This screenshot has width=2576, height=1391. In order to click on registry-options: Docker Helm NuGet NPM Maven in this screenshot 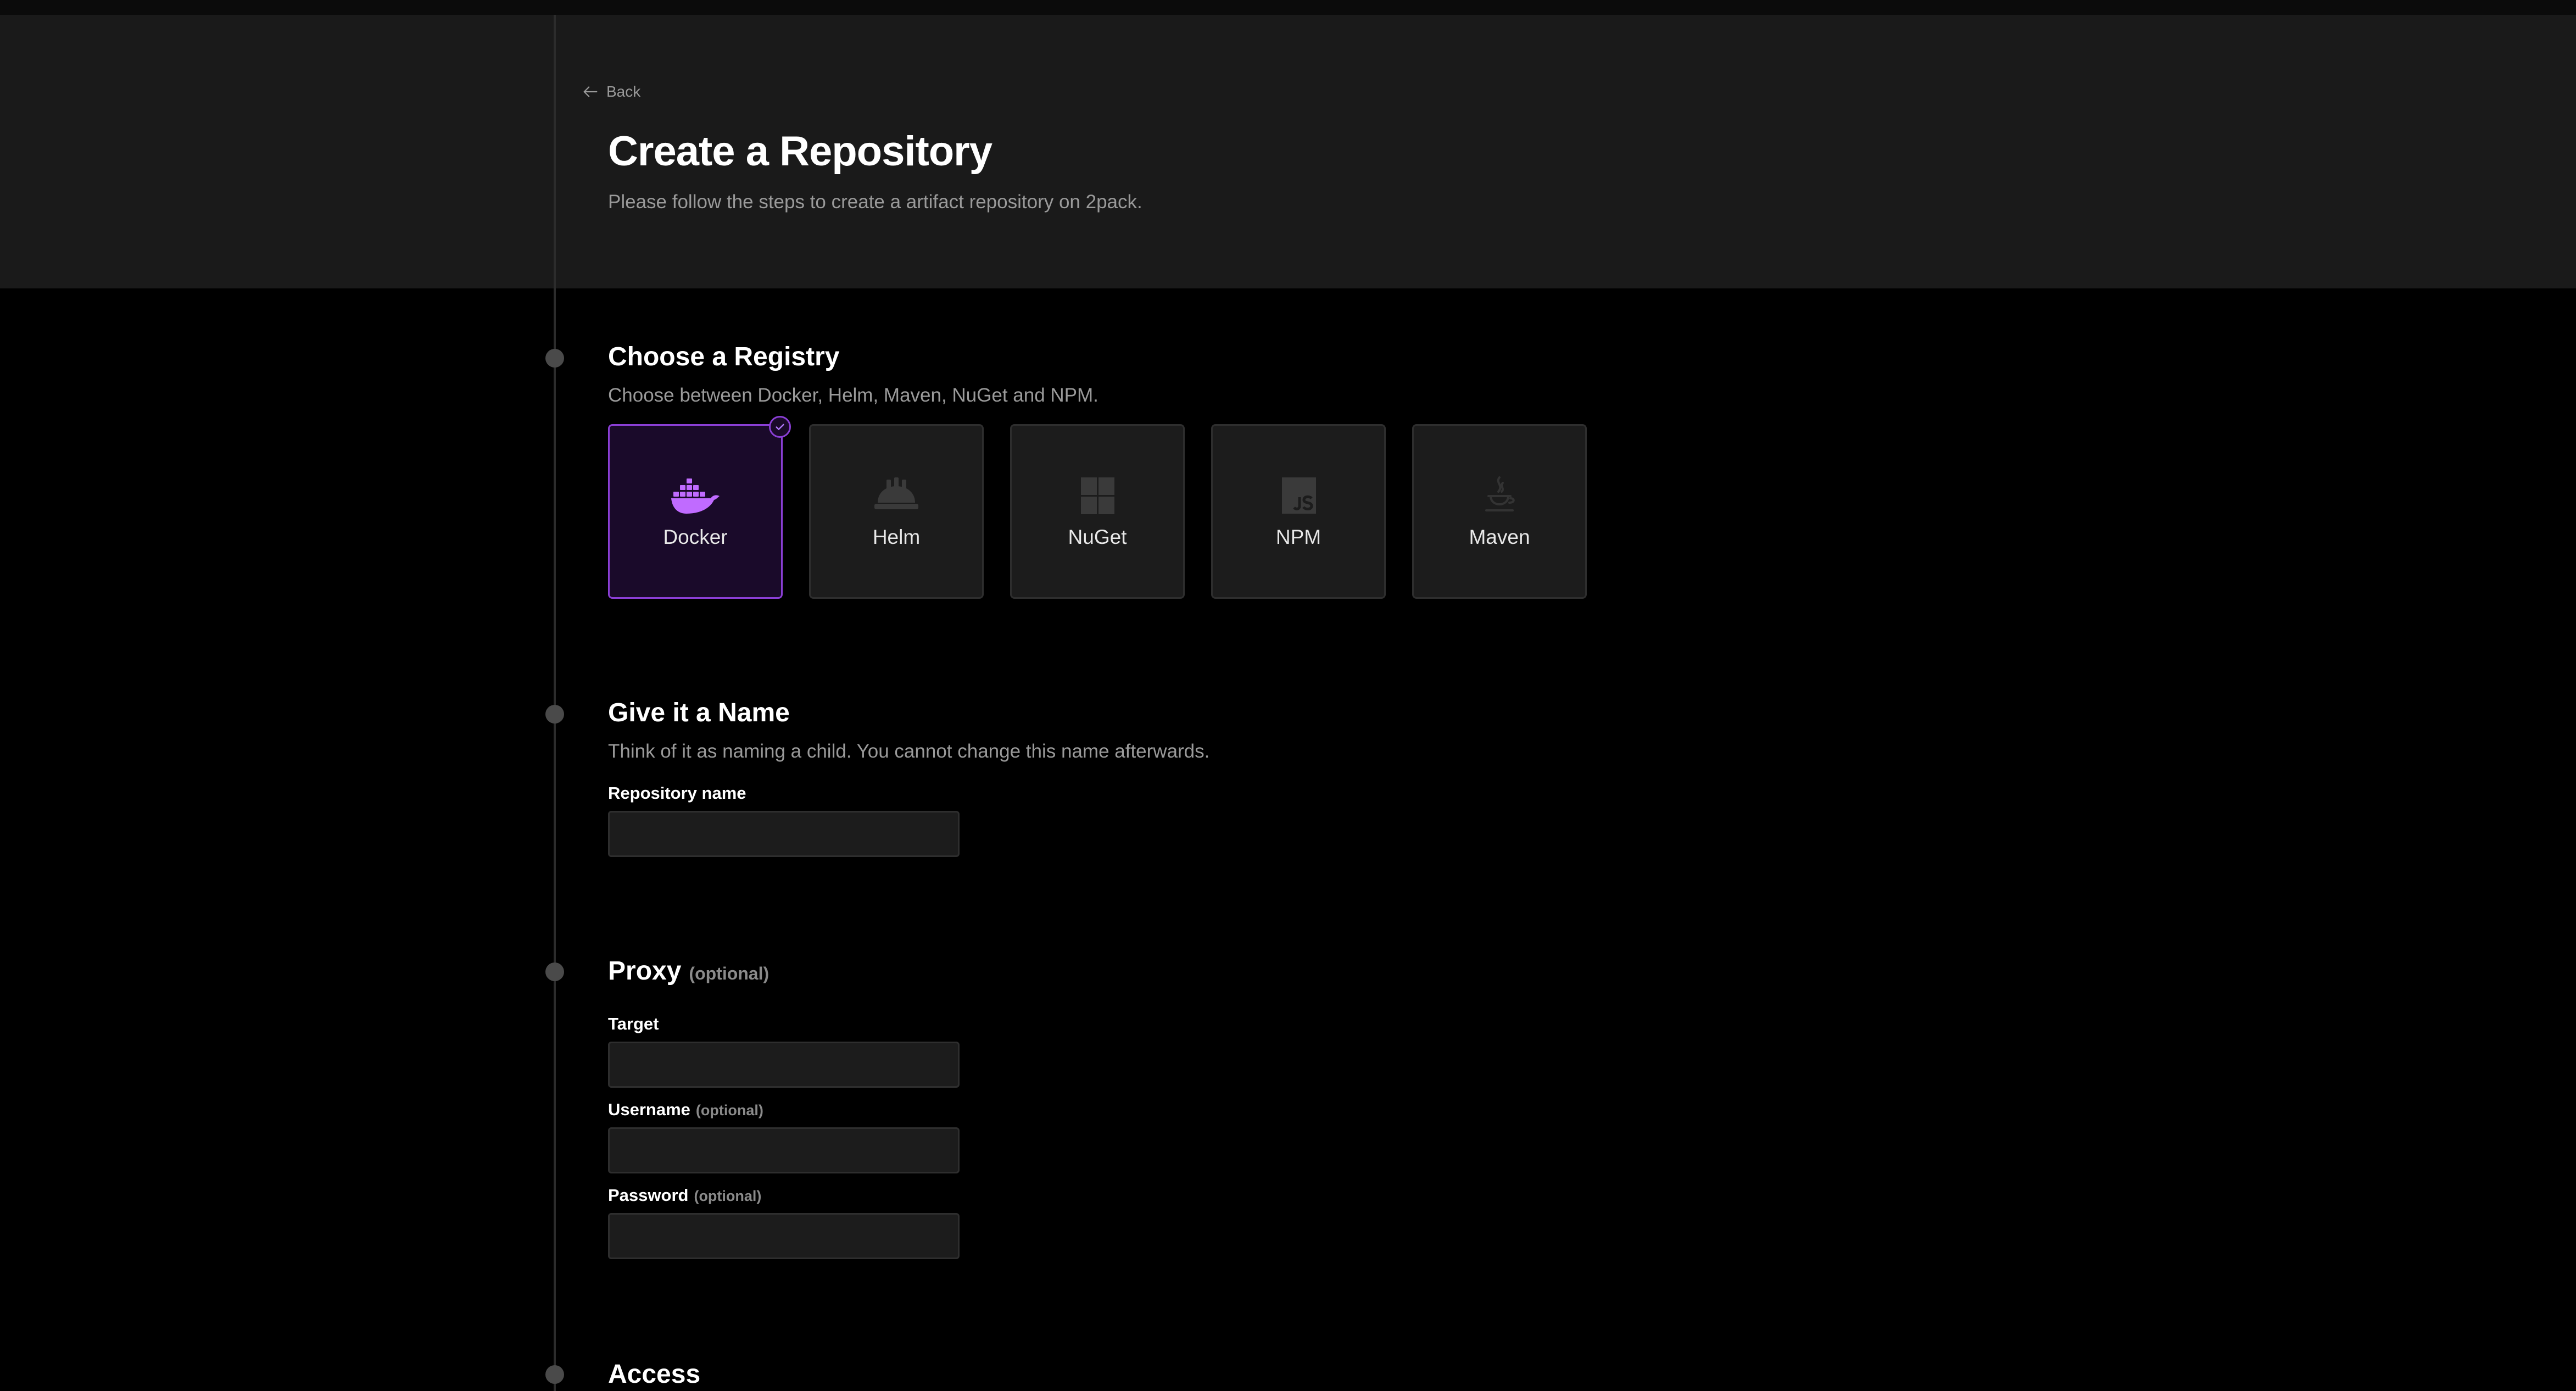, I will do `click(1097, 507)`.